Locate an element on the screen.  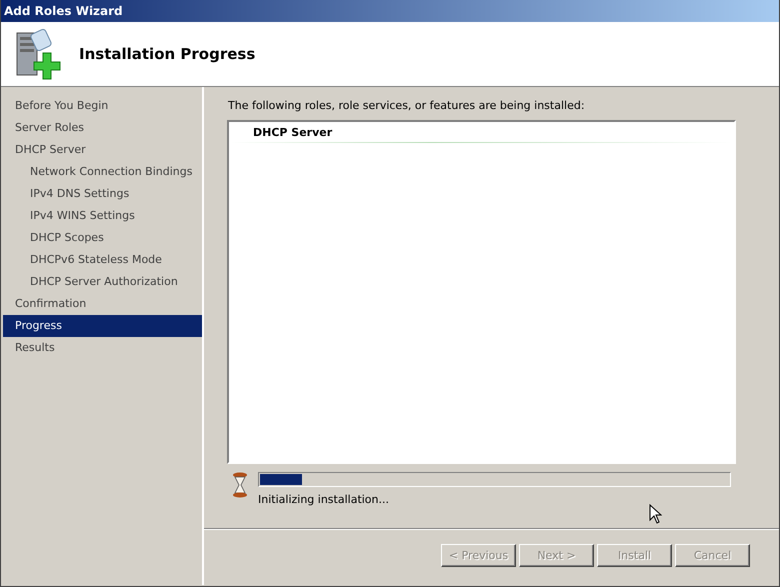
step-item: DHCP Server Authorization is located at coordinates (104, 282).